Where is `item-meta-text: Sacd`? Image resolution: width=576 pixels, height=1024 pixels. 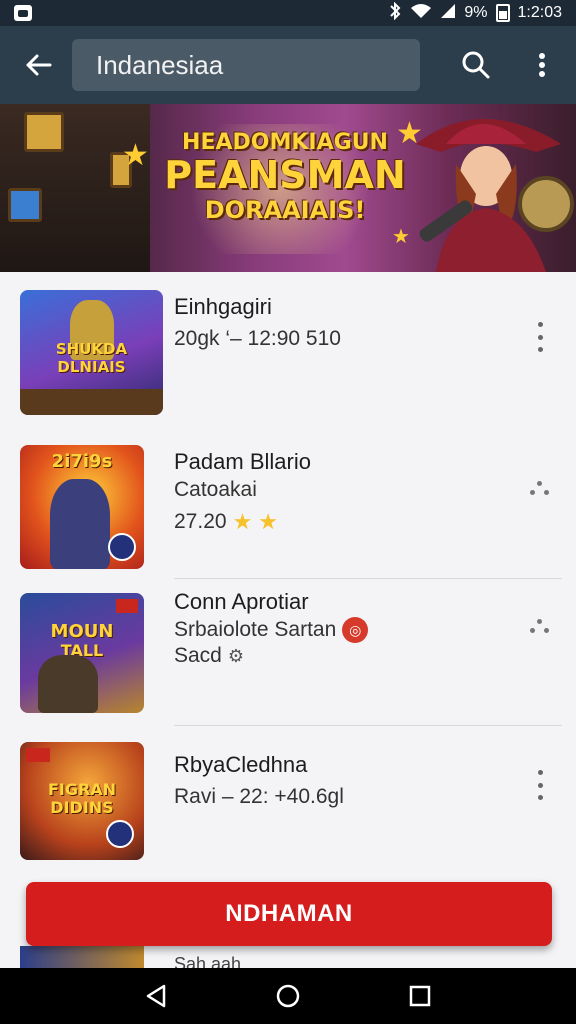 item-meta-text: Sacd is located at coordinates (198, 655).